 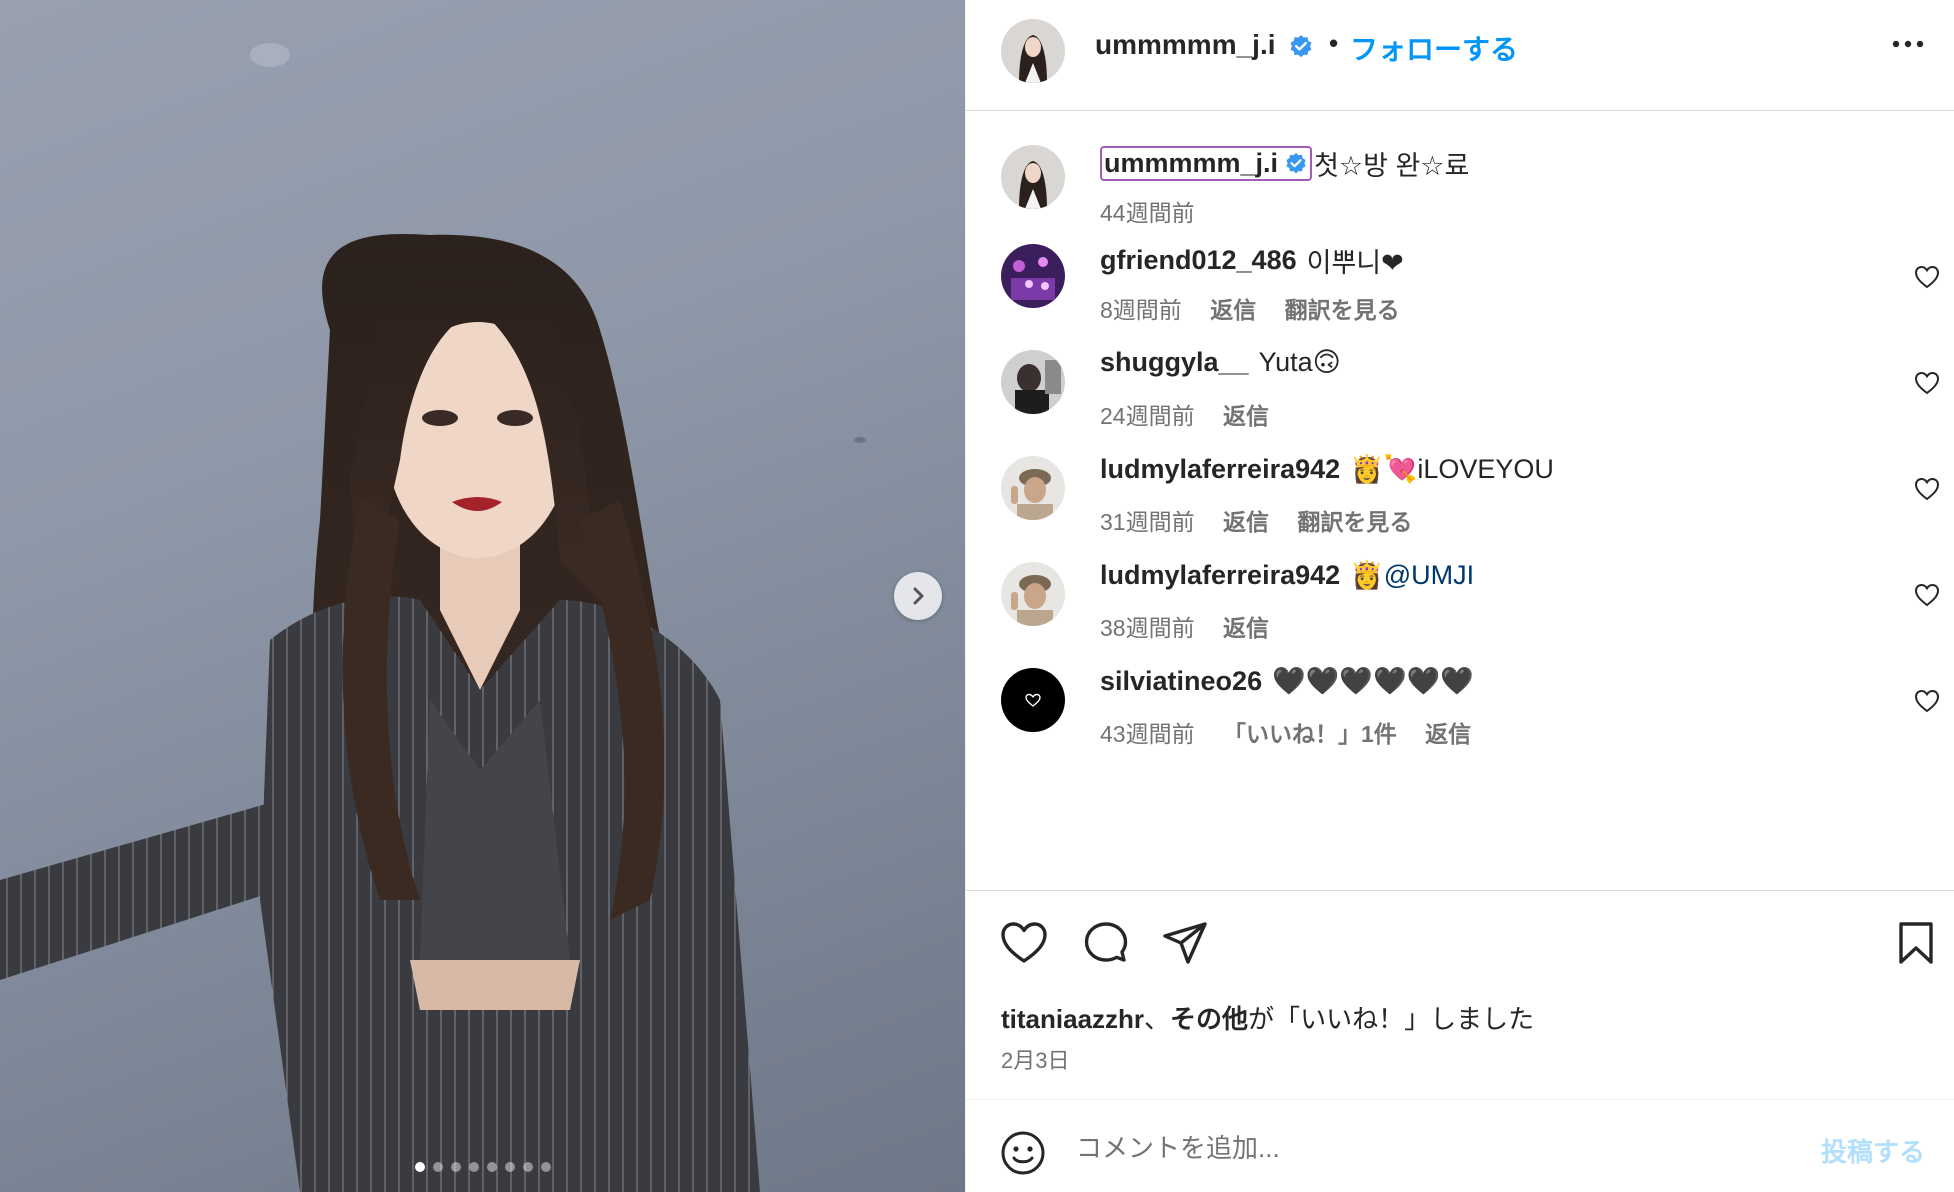 What do you see at coordinates (1072, 1019) in the screenshot?
I see `liker-username: titaniaazzhr` at bounding box center [1072, 1019].